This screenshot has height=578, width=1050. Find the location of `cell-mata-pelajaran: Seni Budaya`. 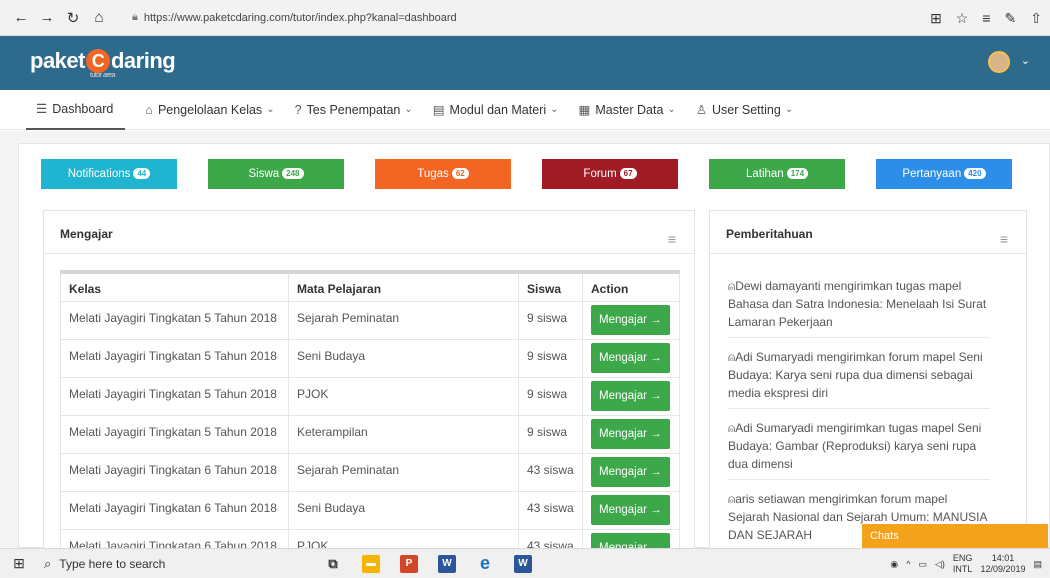

cell-mata-pelajaran: Seni Budaya is located at coordinates (403, 510).